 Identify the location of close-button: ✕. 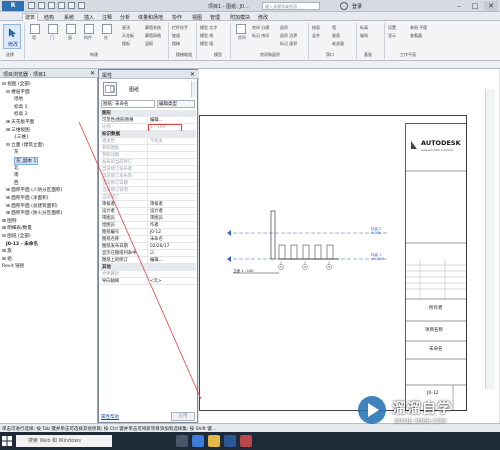
(491, 6).